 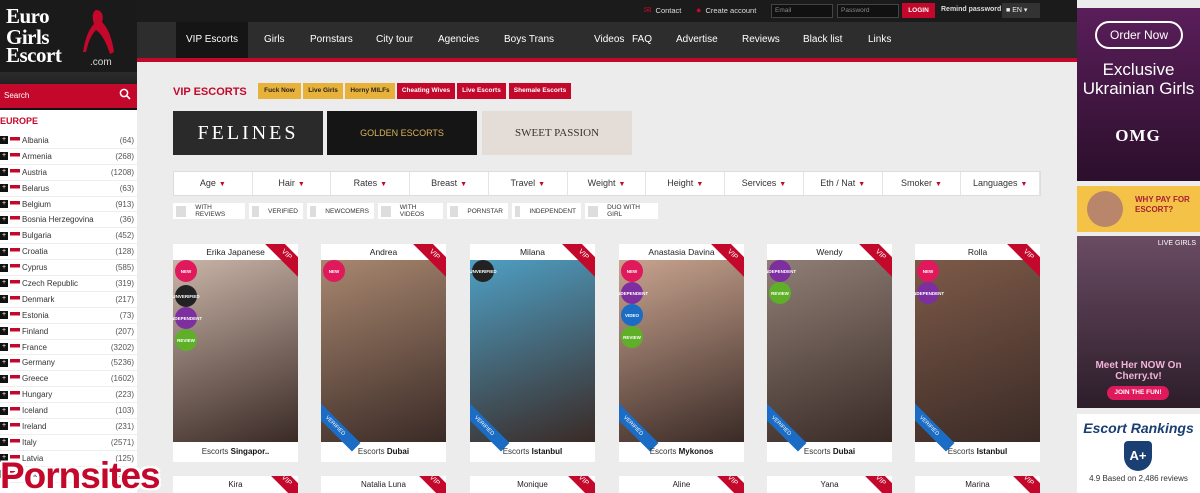 What do you see at coordinates (402, 133) in the screenshot?
I see `banner-golden-escorts: GOLDEN ESCORTS` at bounding box center [402, 133].